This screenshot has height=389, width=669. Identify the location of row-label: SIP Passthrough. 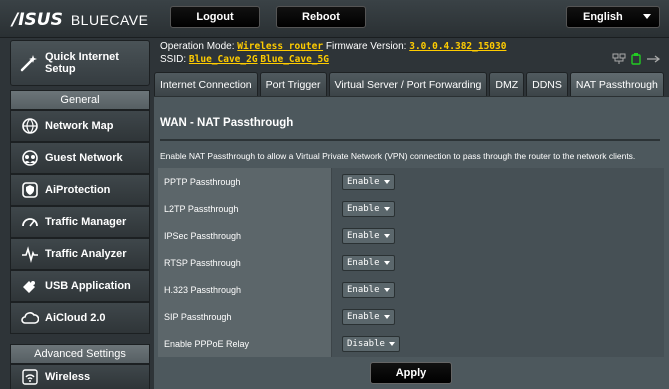
(245, 316).